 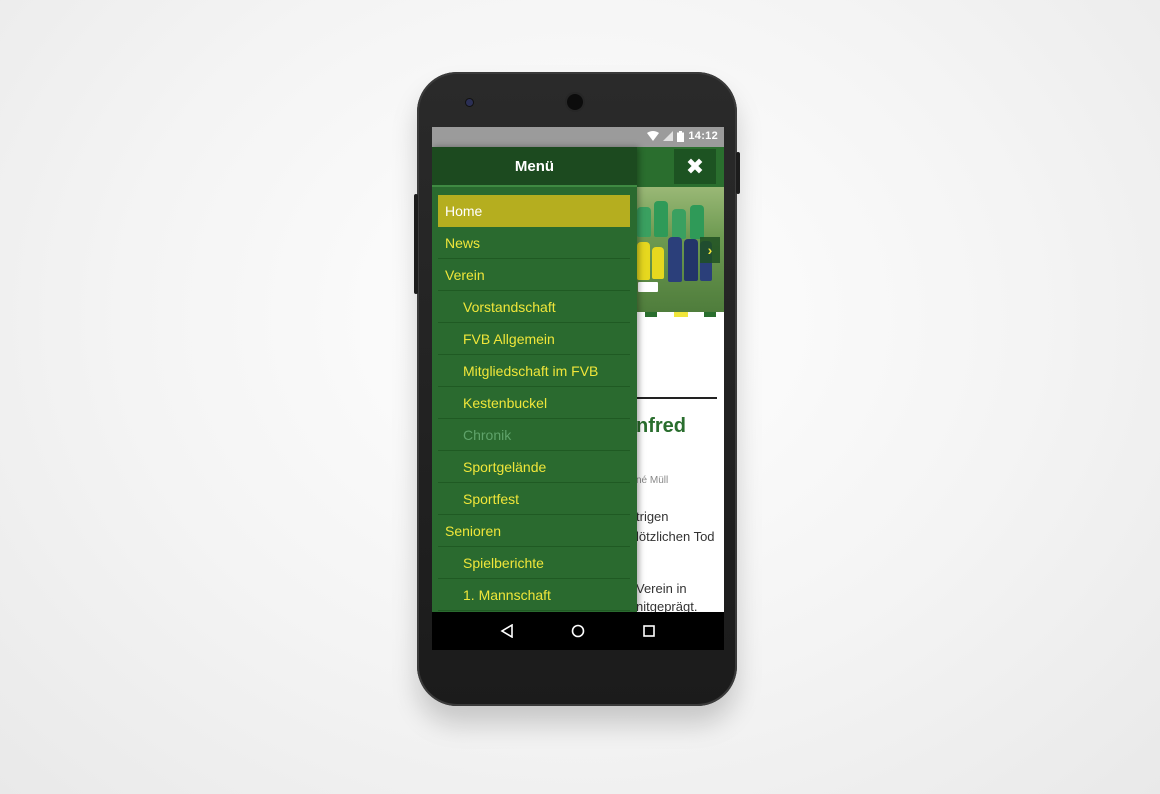 I want to click on back-button, so click(x=507, y=631).